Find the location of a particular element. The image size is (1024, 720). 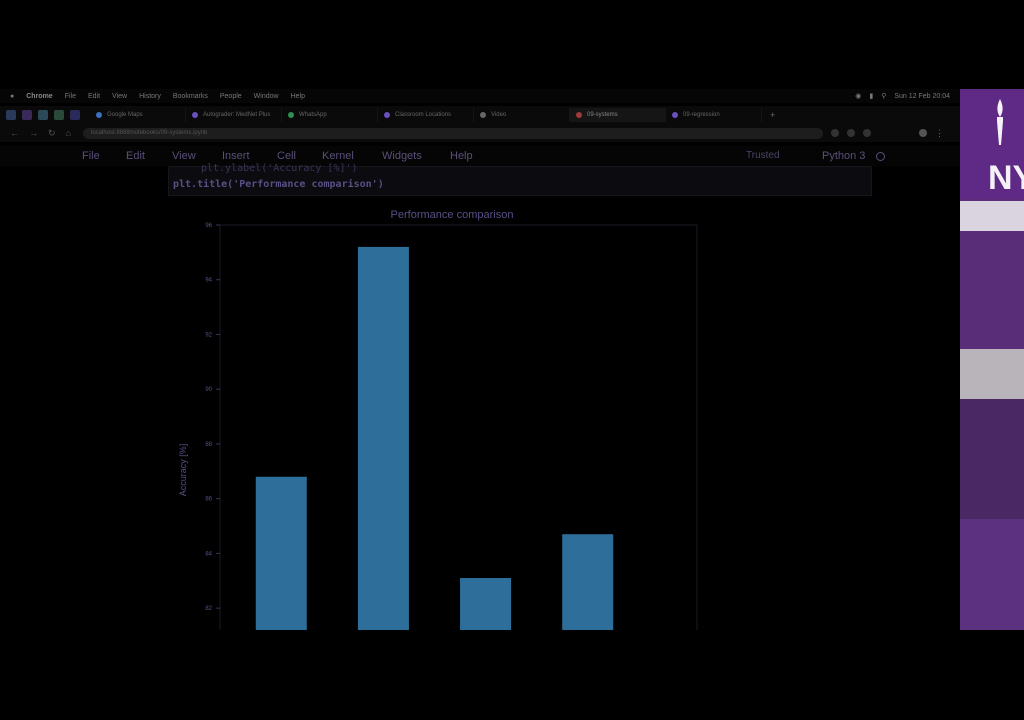

tab-classroom: Classroom Locations is located at coordinates (426, 115).